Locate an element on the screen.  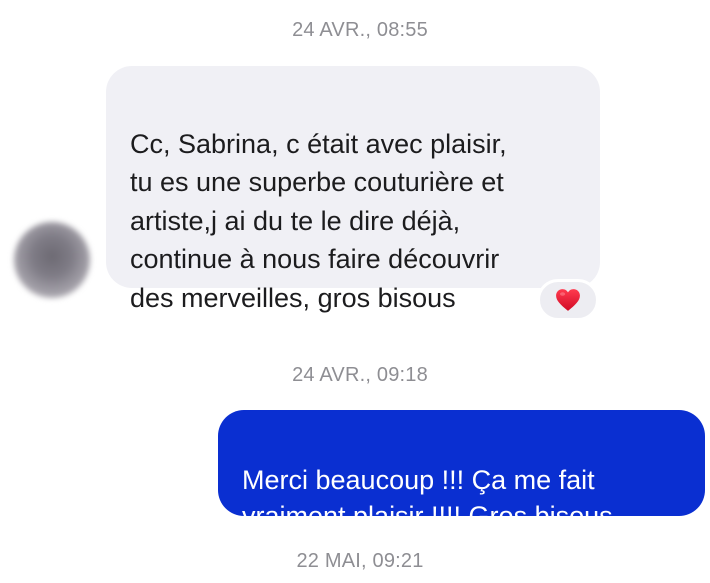
reaction-badge is located at coordinates (568, 300).